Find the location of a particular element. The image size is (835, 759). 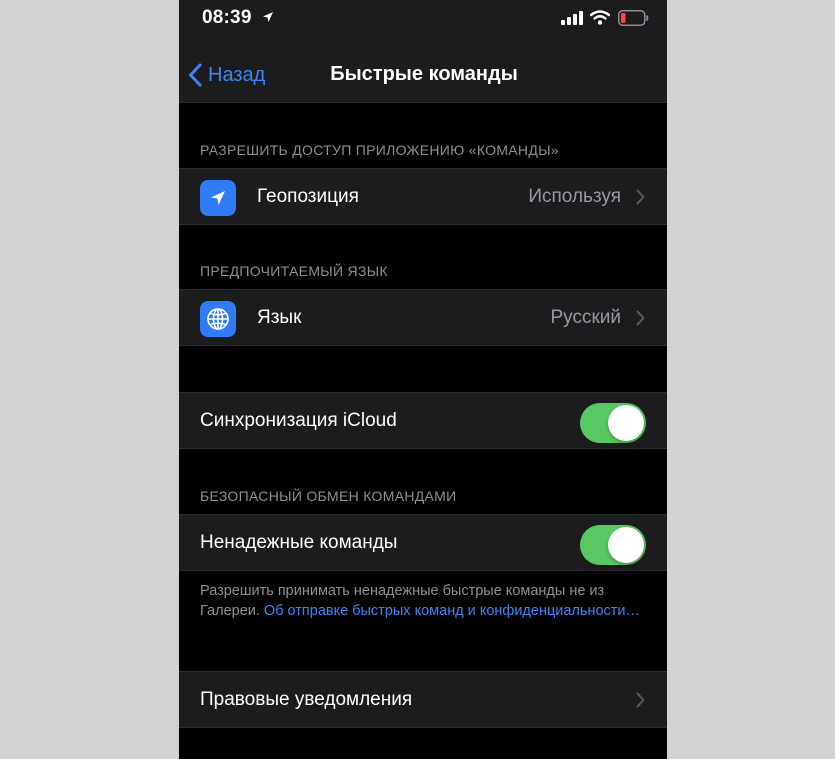

location-row: Геопозиция Используя is located at coordinates (423, 196).